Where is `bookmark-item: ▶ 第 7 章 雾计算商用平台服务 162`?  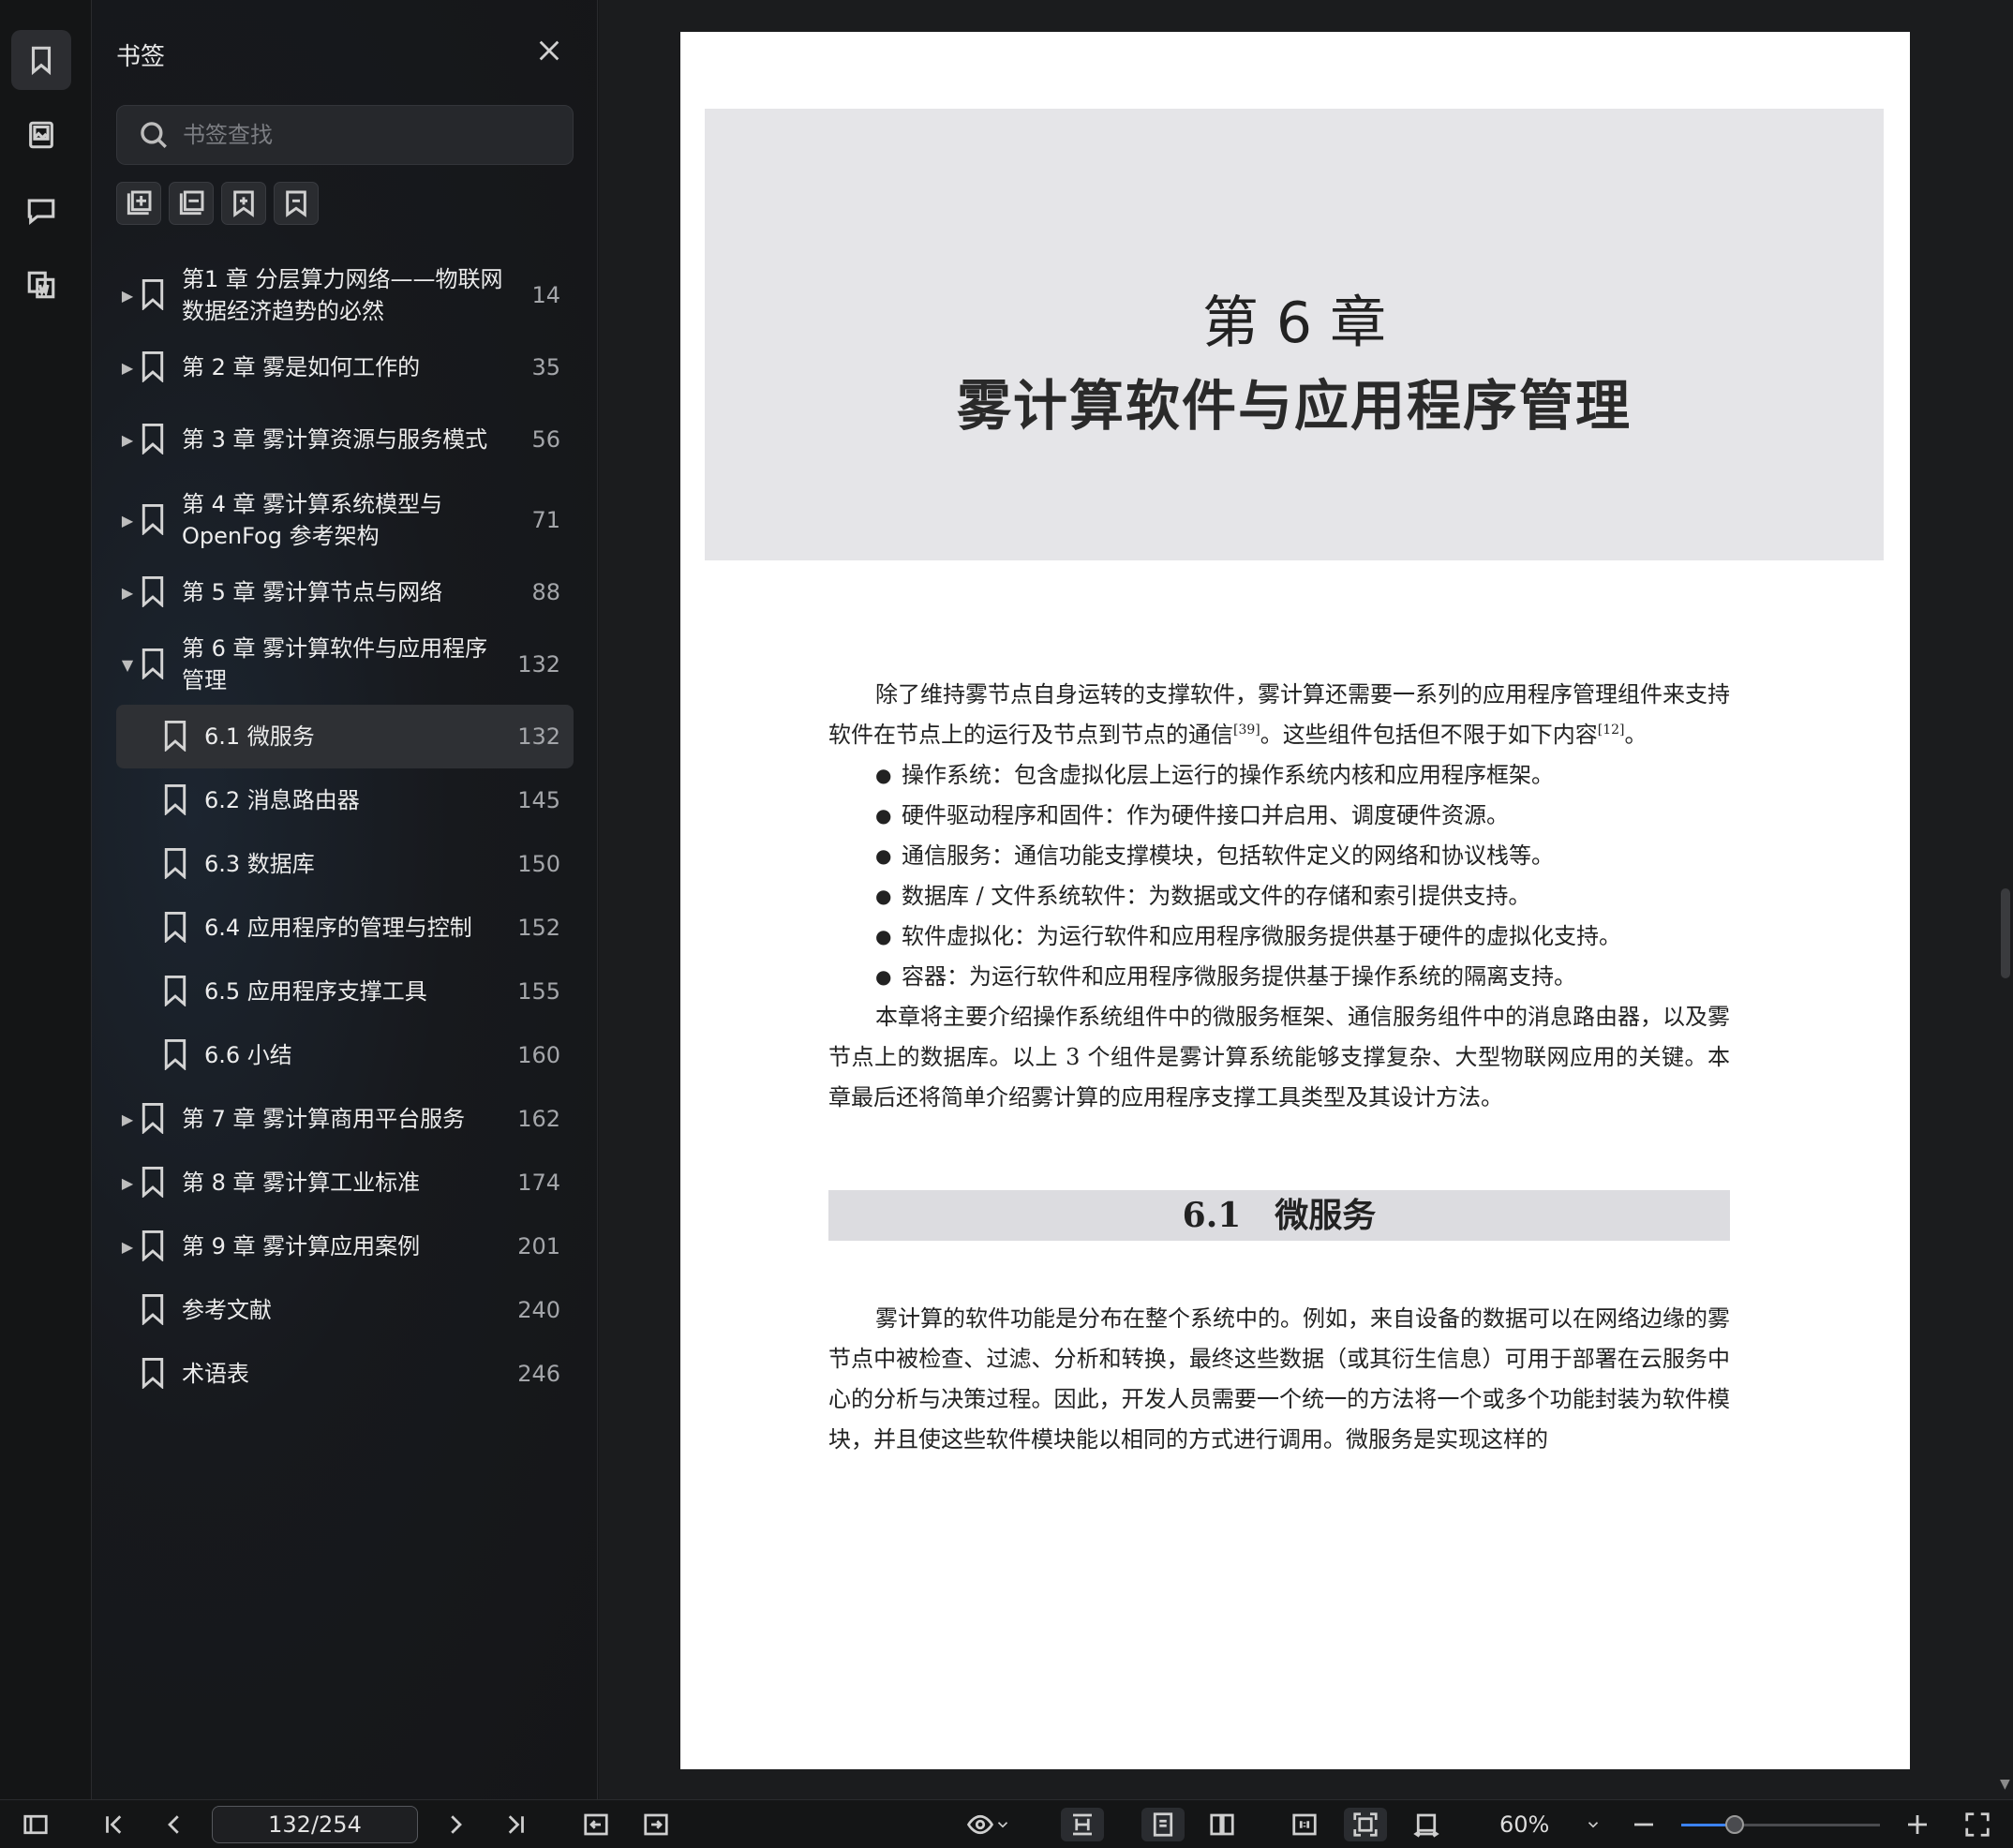 bookmark-item: ▶ 第 7 章 雾计算商用平台服务 162 is located at coordinates (345, 1119).